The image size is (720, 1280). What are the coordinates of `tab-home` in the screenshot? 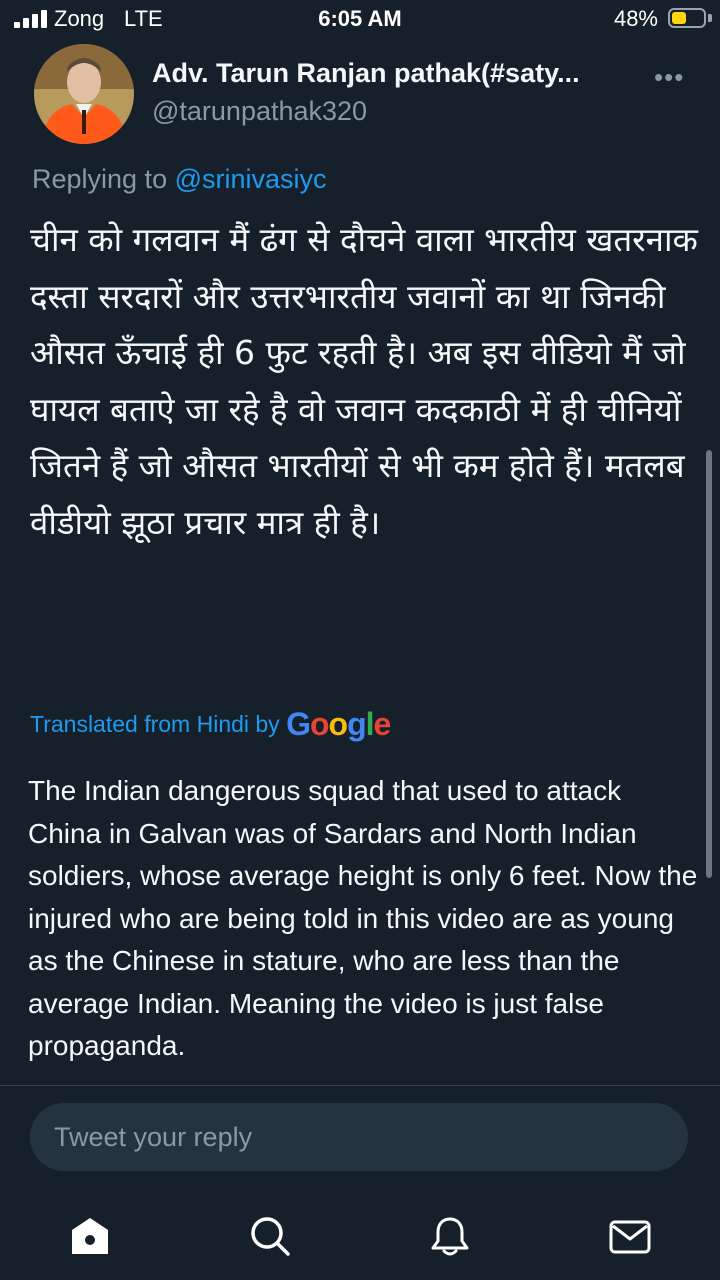 It's located at (90, 1236).